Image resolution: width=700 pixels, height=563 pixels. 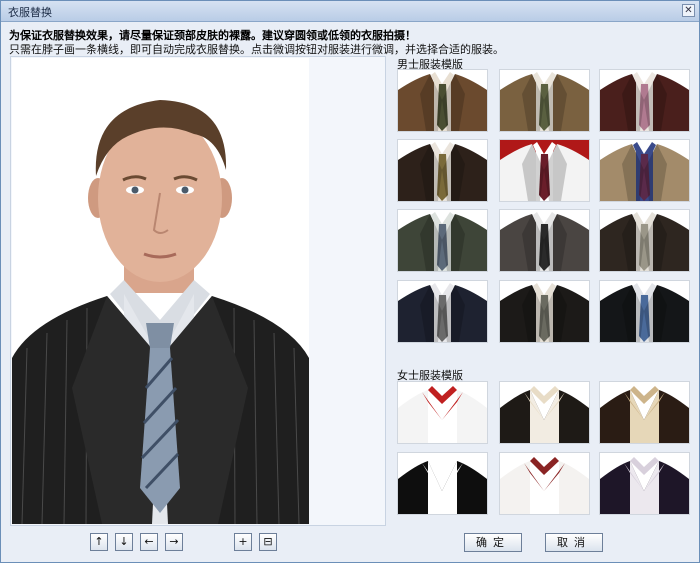 What do you see at coordinates (688, 10) in the screenshot?
I see `close-button: ✕` at bounding box center [688, 10].